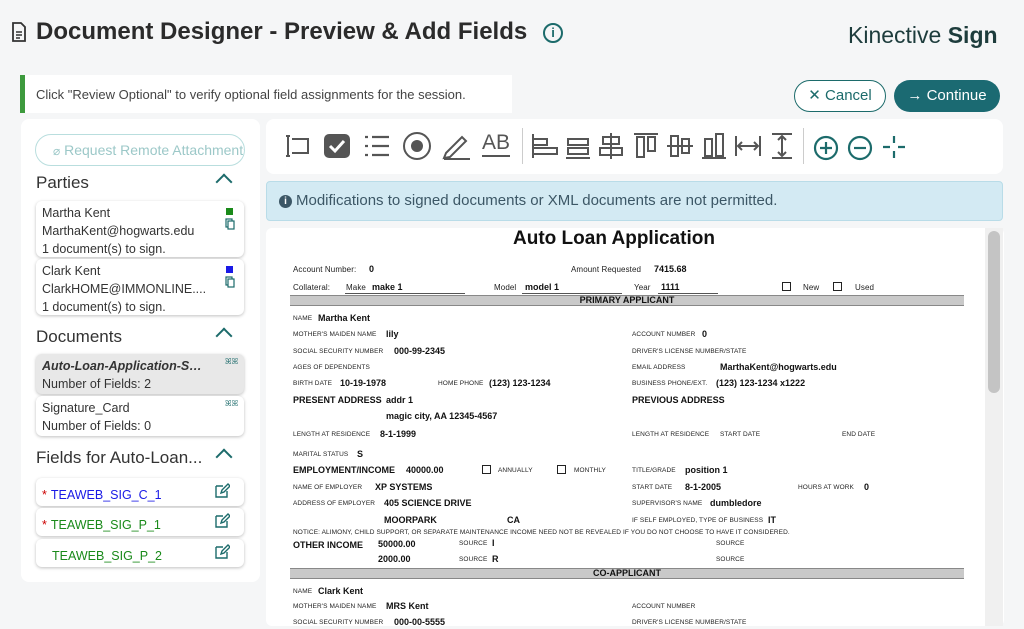  Describe the element at coordinates (786, 286) in the screenshot. I see `new-checkbox` at that location.